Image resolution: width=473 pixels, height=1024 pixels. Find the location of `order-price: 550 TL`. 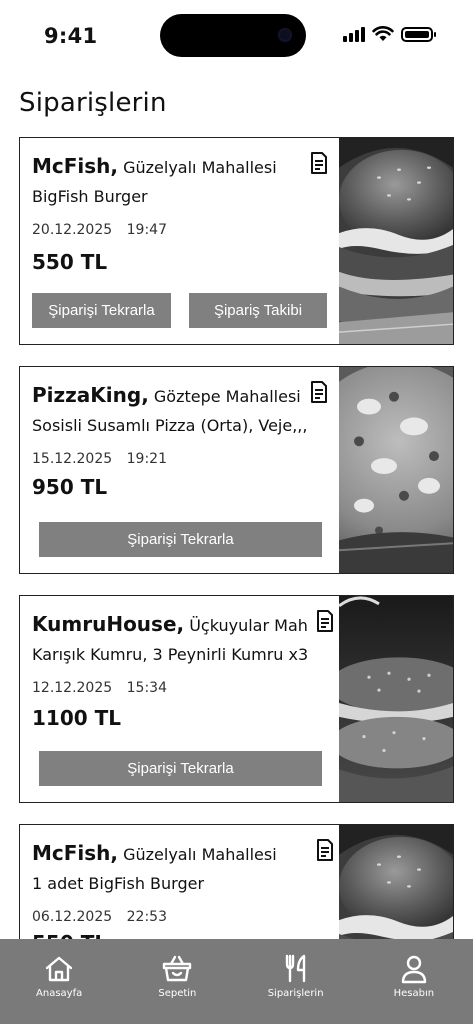

order-price: 550 TL is located at coordinates (70, 262).